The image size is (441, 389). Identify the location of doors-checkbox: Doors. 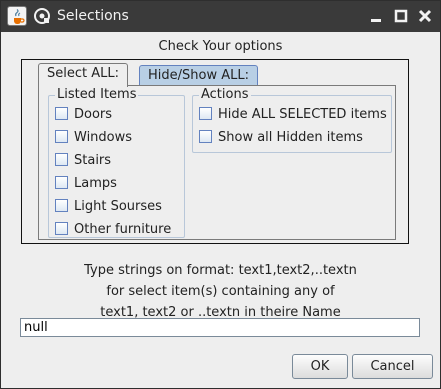
(83, 115).